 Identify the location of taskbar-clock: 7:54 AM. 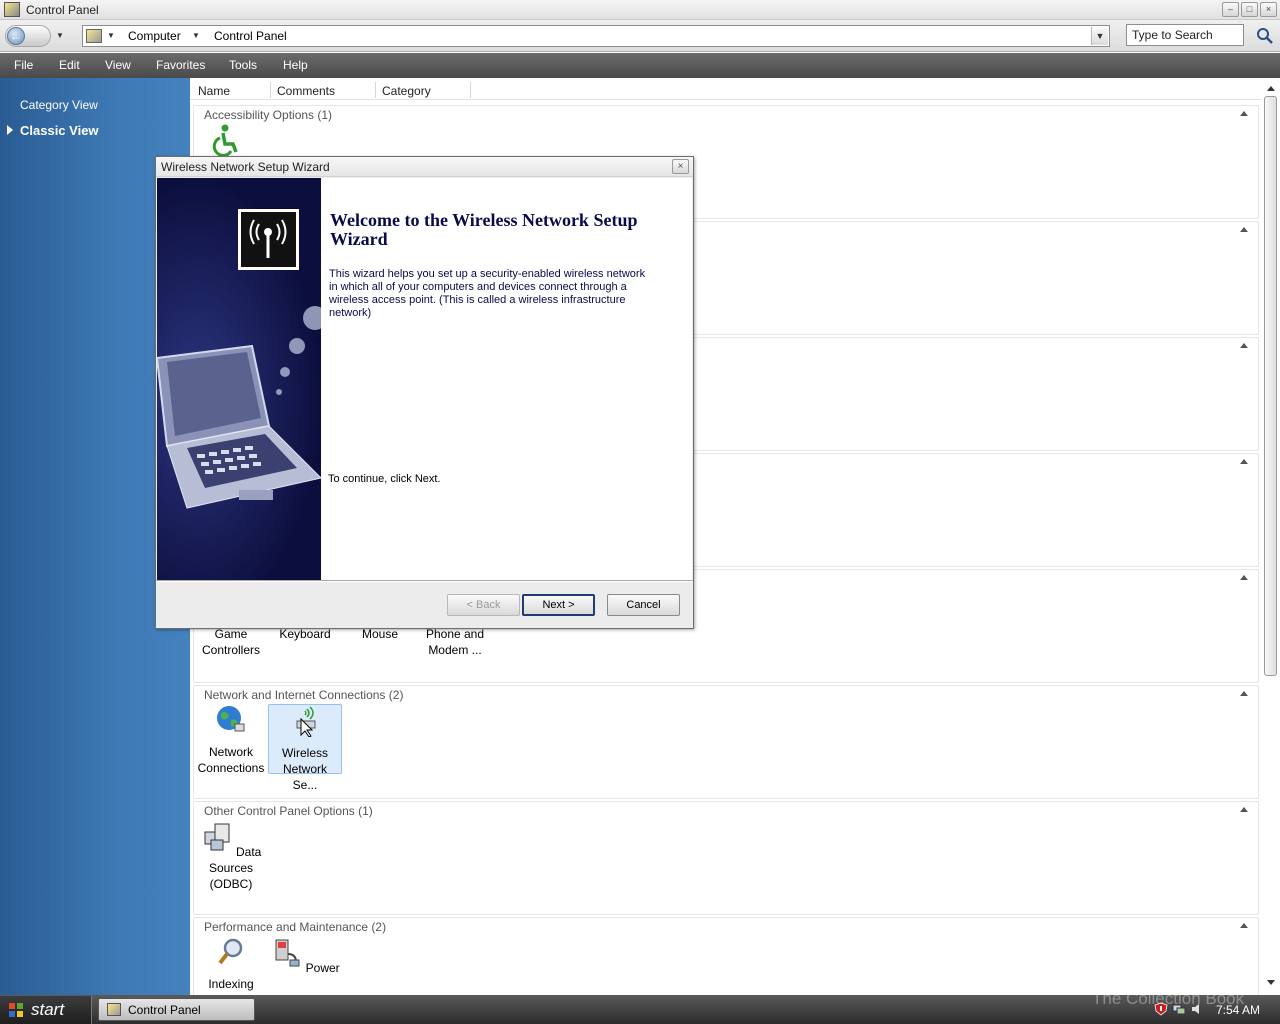
(1238, 1010).